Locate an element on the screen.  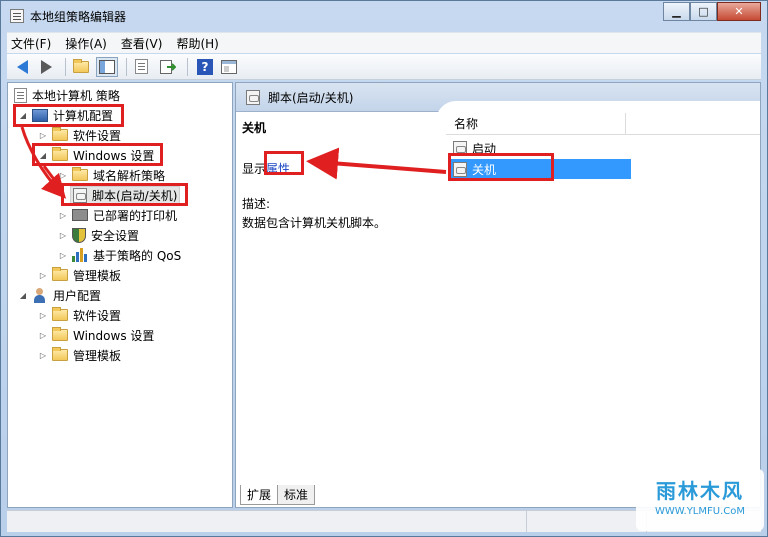
tree-item-user-config: ◢ 用户配置 is located at coordinates (59, 295).